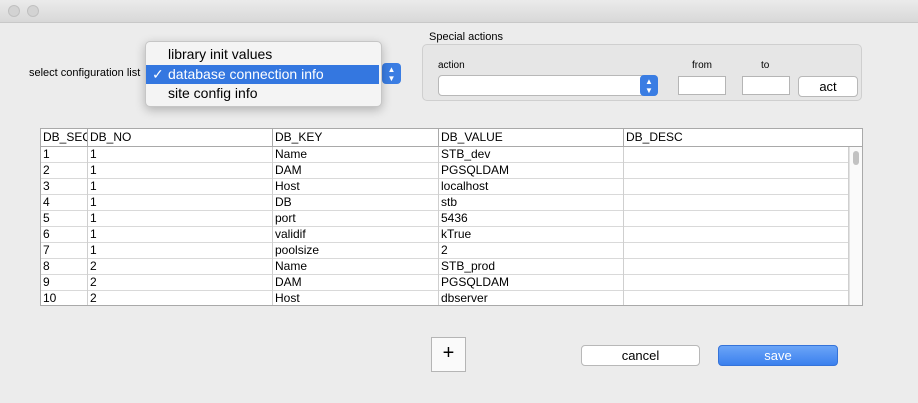  Describe the element at coordinates (356, 137) in the screenshot. I see `column-header-db-key: DB_KEY` at that location.